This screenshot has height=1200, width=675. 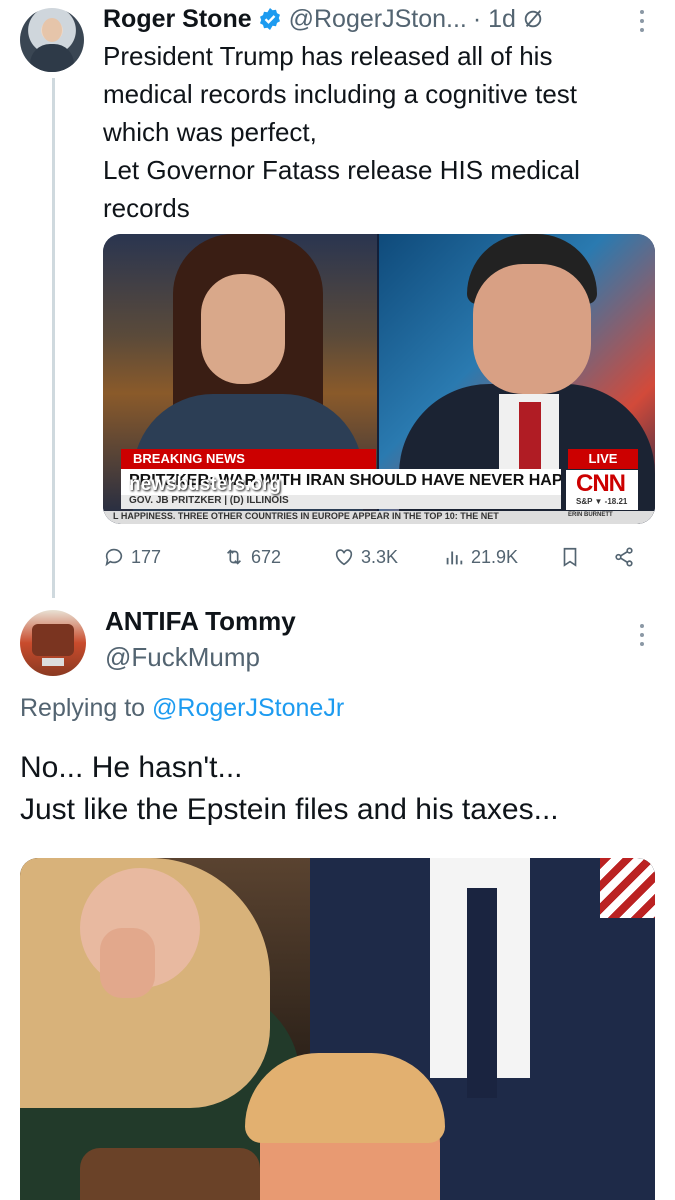 I want to click on bookmark-button, so click(x=570, y=557).